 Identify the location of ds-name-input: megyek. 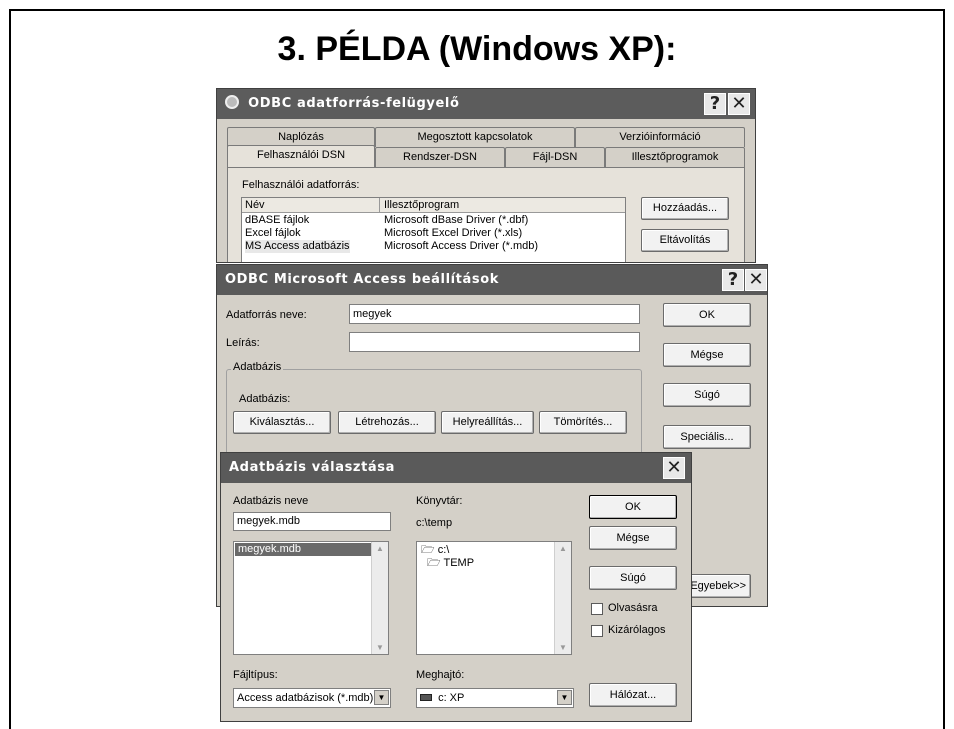
(494, 314).